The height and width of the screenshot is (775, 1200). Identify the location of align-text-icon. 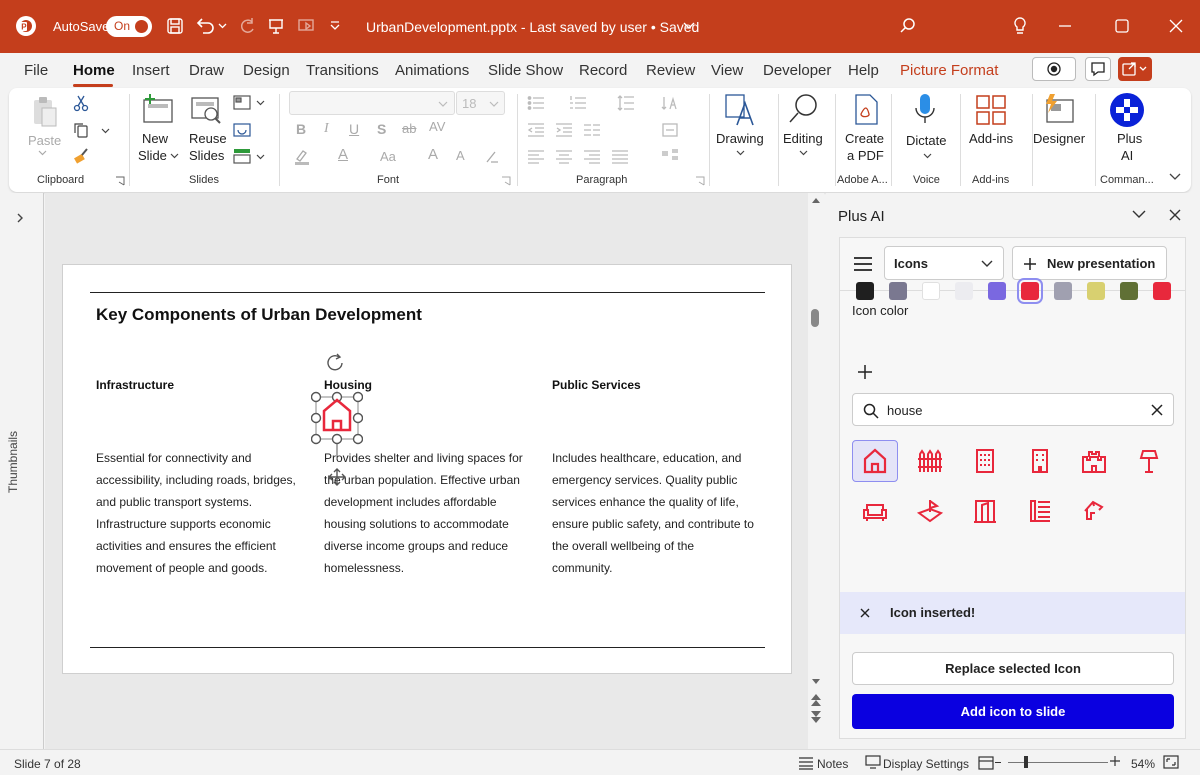
(670, 130).